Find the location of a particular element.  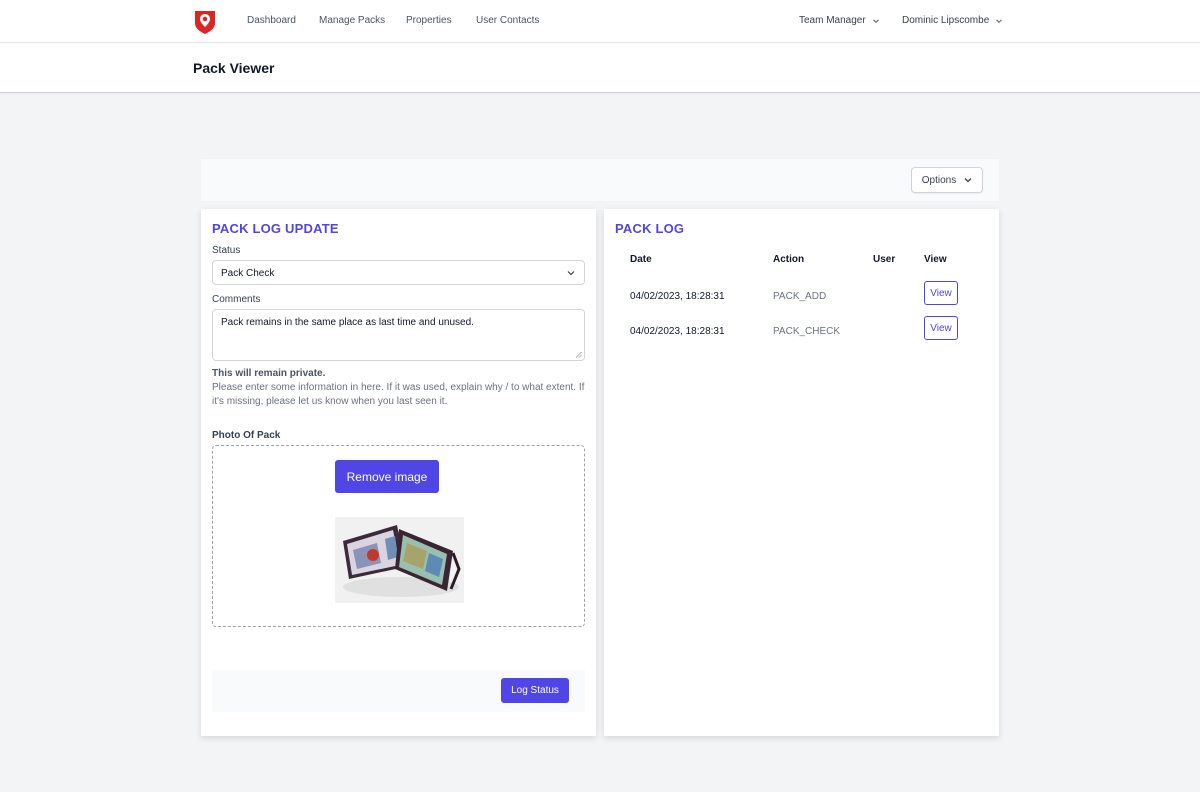

photo-dropzone: Remove image is located at coordinates (398, 536).